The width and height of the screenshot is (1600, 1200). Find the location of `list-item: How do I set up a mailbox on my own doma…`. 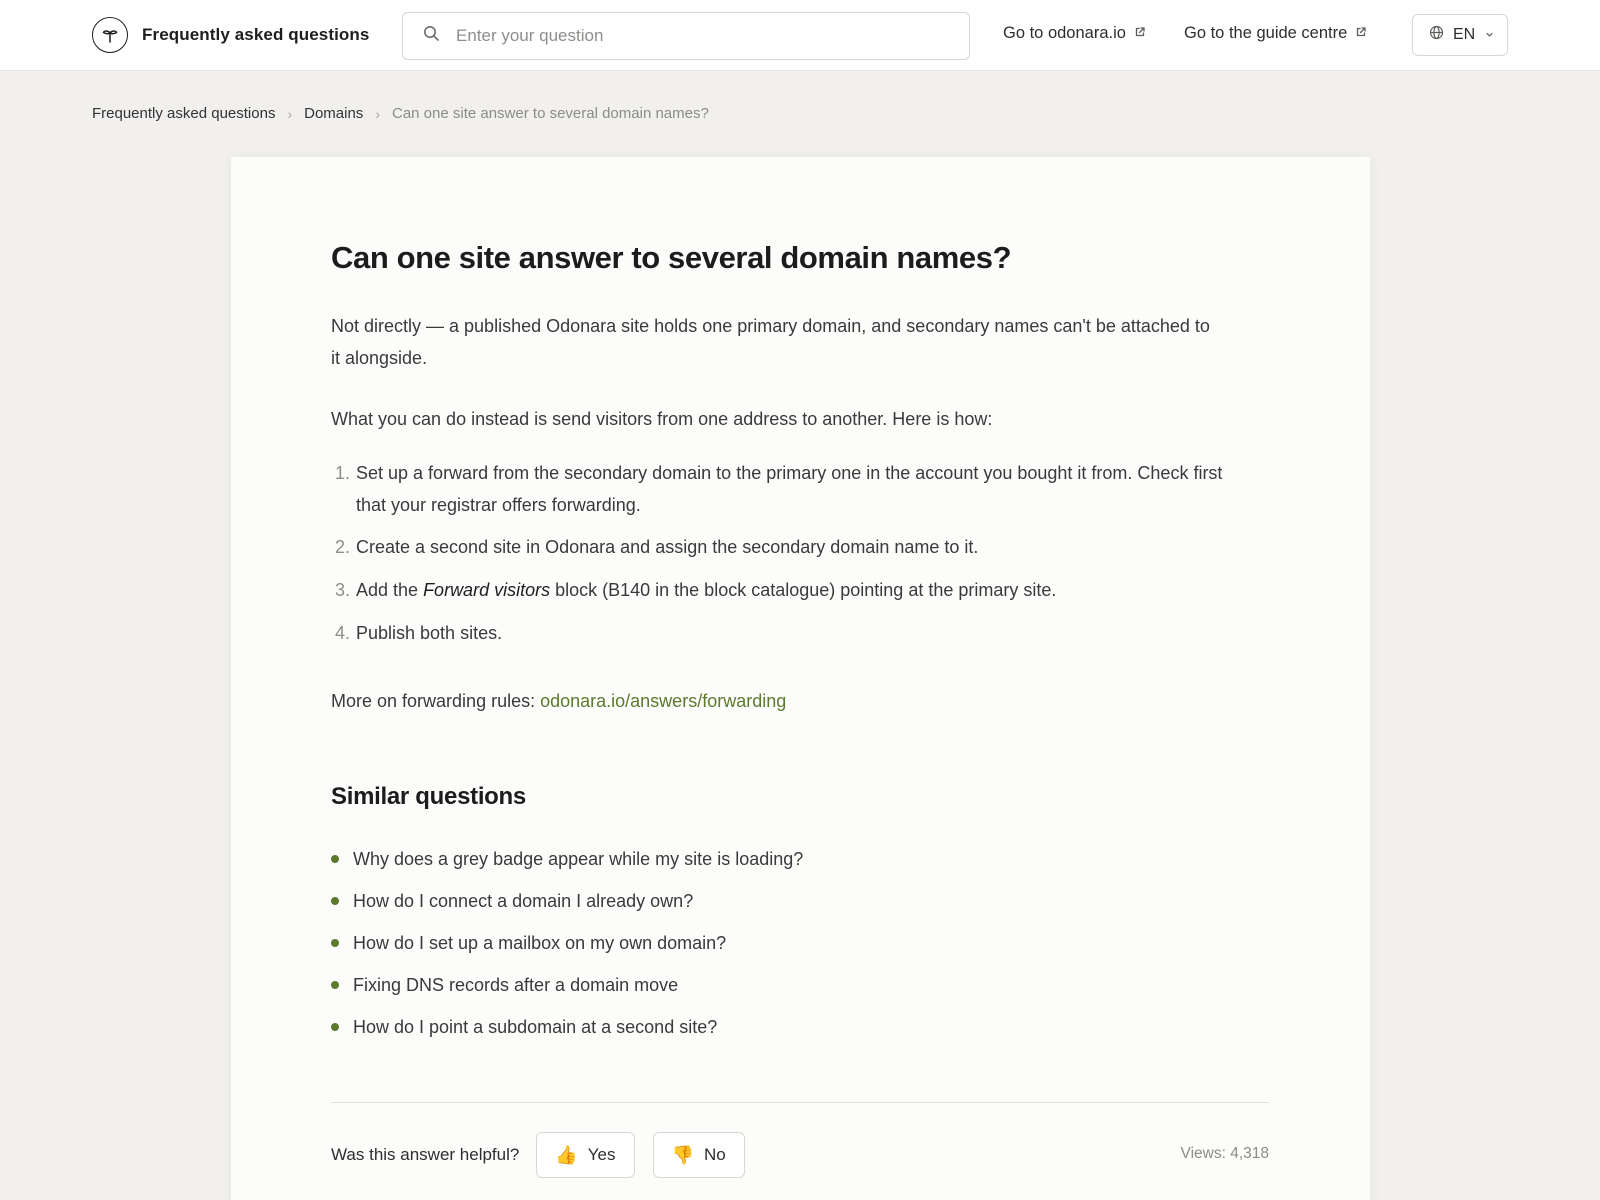

list-item: How do I set up a mailbox on my own doma… is located at coordinates (567, 943).